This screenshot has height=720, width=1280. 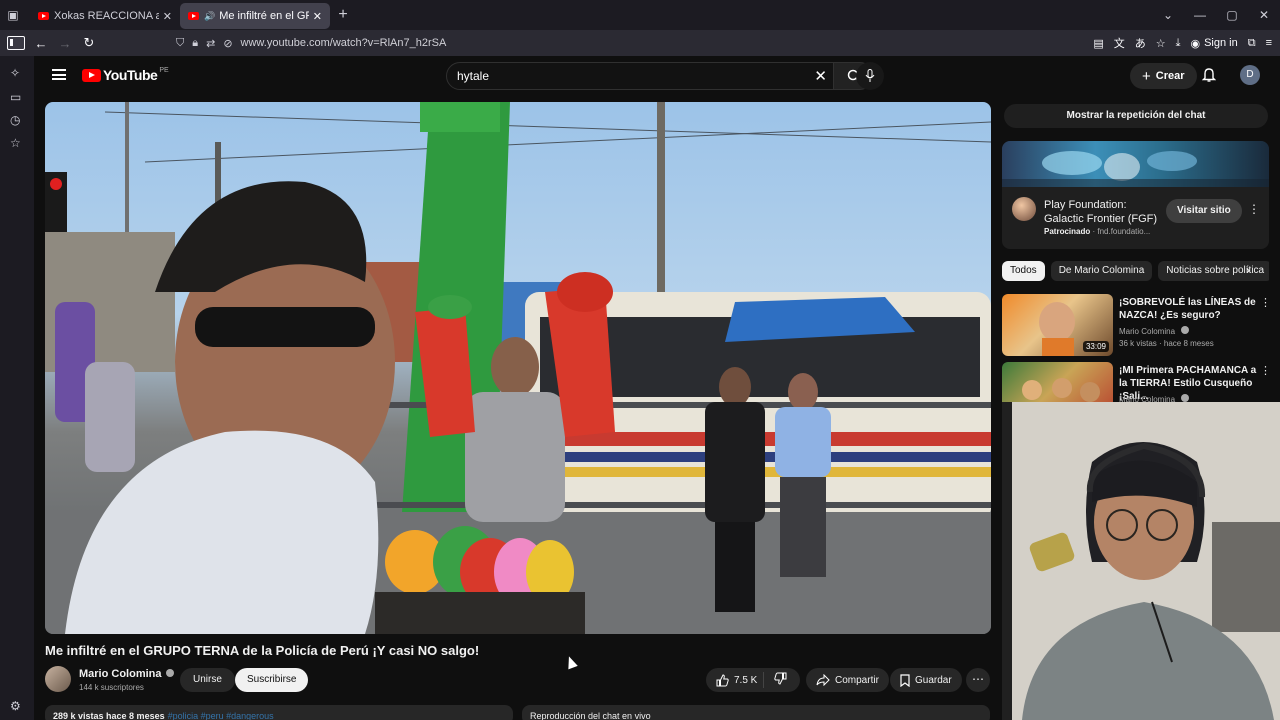 I want to click on search-input: hytale ✕, so click(x=640, y=76).